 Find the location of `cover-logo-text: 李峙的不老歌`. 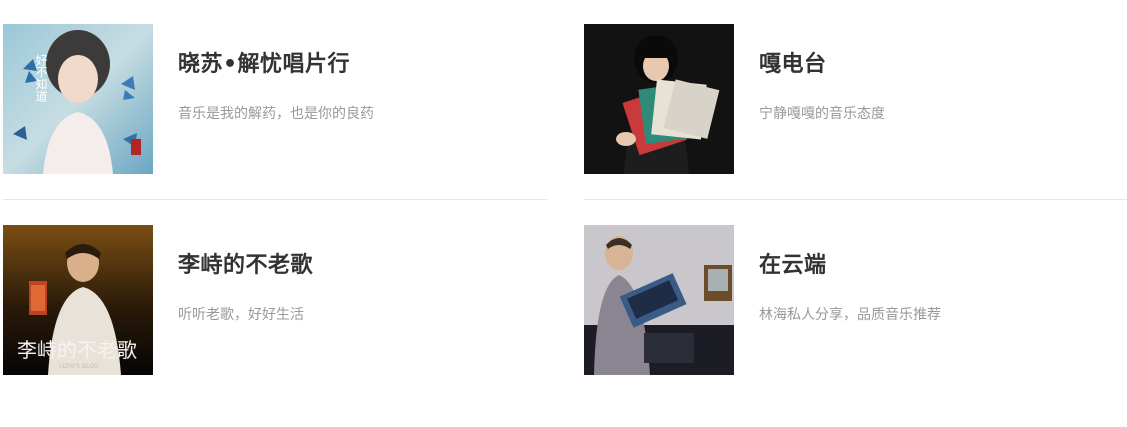

cover-logo-text: 李峙的不老歌 is located at coordinates (77, 350).